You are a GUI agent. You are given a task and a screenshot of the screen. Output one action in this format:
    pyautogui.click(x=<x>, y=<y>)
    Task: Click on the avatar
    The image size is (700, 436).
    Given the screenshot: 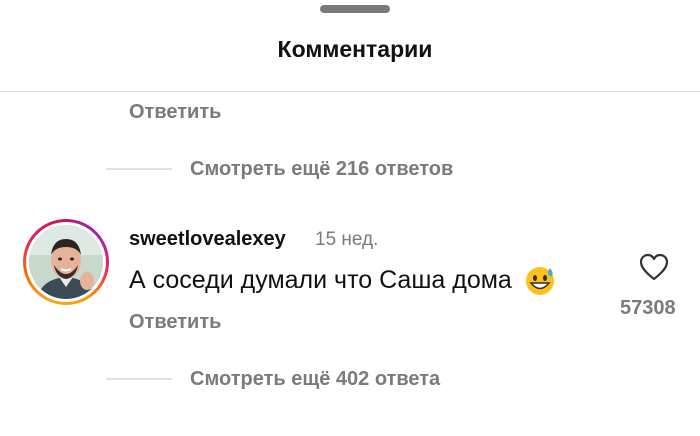 What is the action you would take?
    pyautogui.click(x=66, y=262)
    